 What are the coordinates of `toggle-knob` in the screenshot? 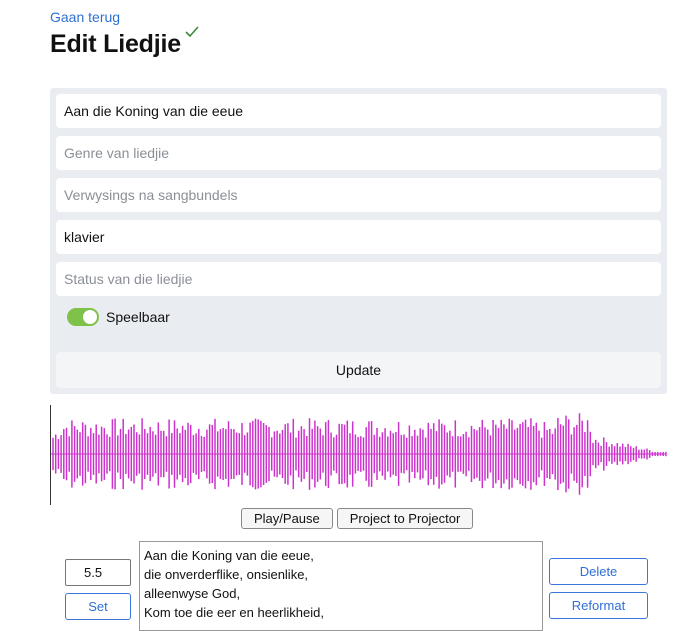 It's located at (90, 317).